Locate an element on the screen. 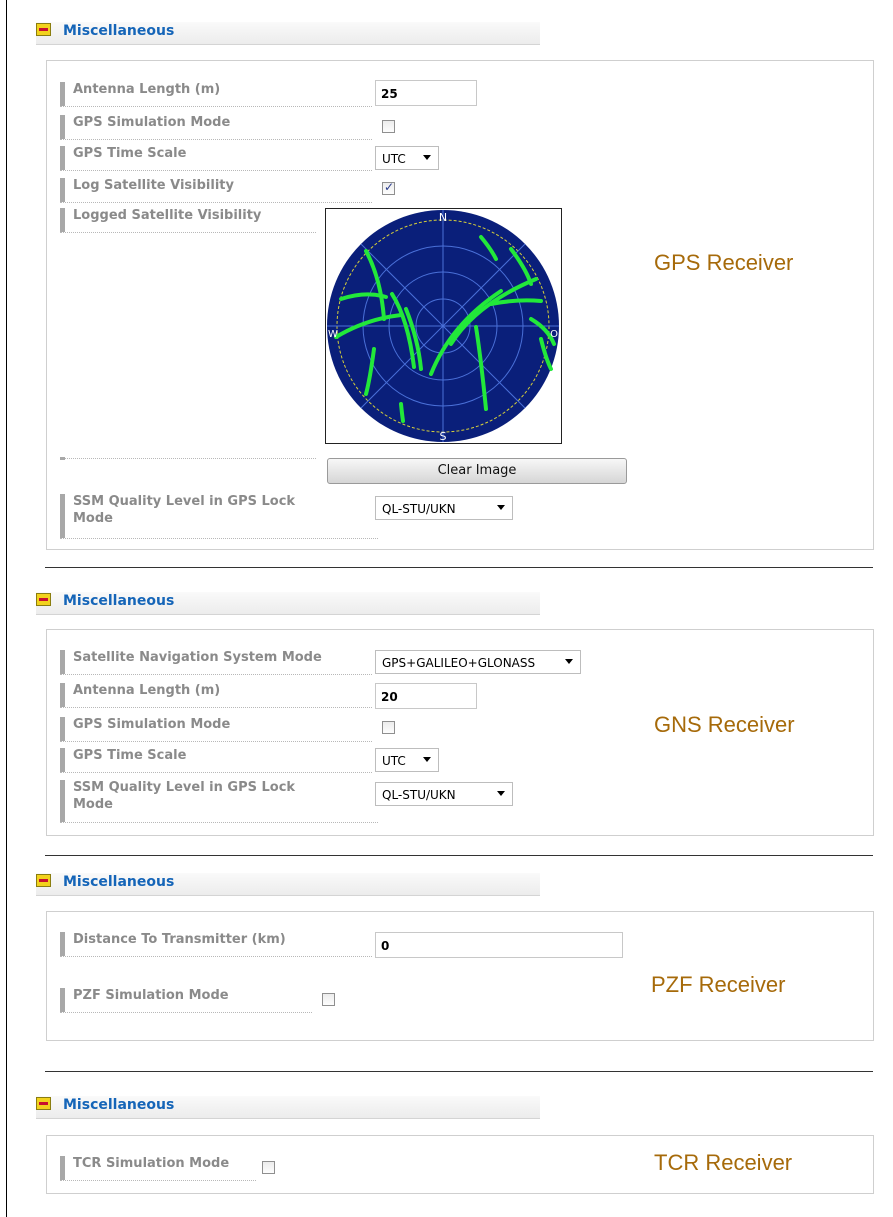 Image resolution: width=893 pixels, height=1217 pixels. skyplot-west-label: W is located at coordinates (333, 334).